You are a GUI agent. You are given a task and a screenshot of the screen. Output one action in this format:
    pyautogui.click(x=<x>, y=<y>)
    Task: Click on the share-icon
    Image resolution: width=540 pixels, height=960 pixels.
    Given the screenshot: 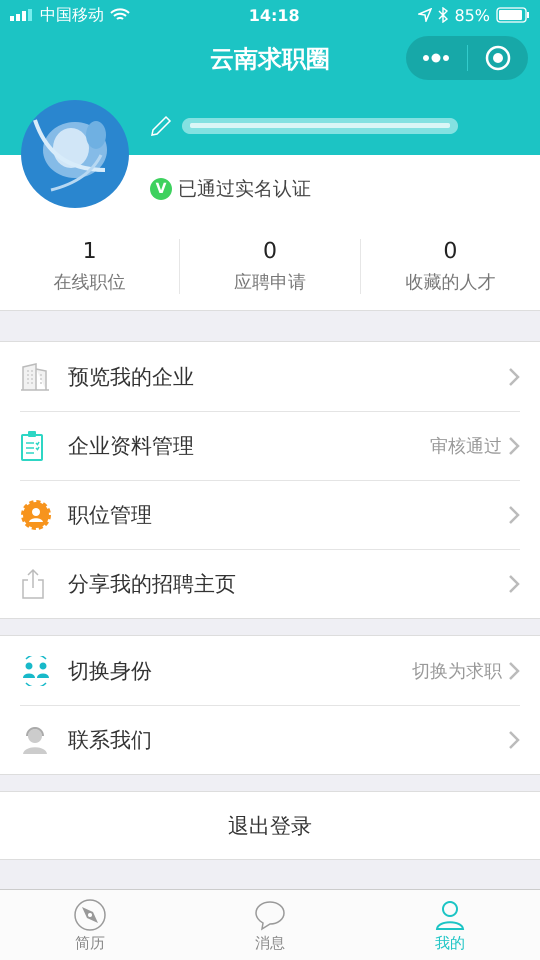 What is the action you would take?
    pyautogui.click(x=33, y=584)
    